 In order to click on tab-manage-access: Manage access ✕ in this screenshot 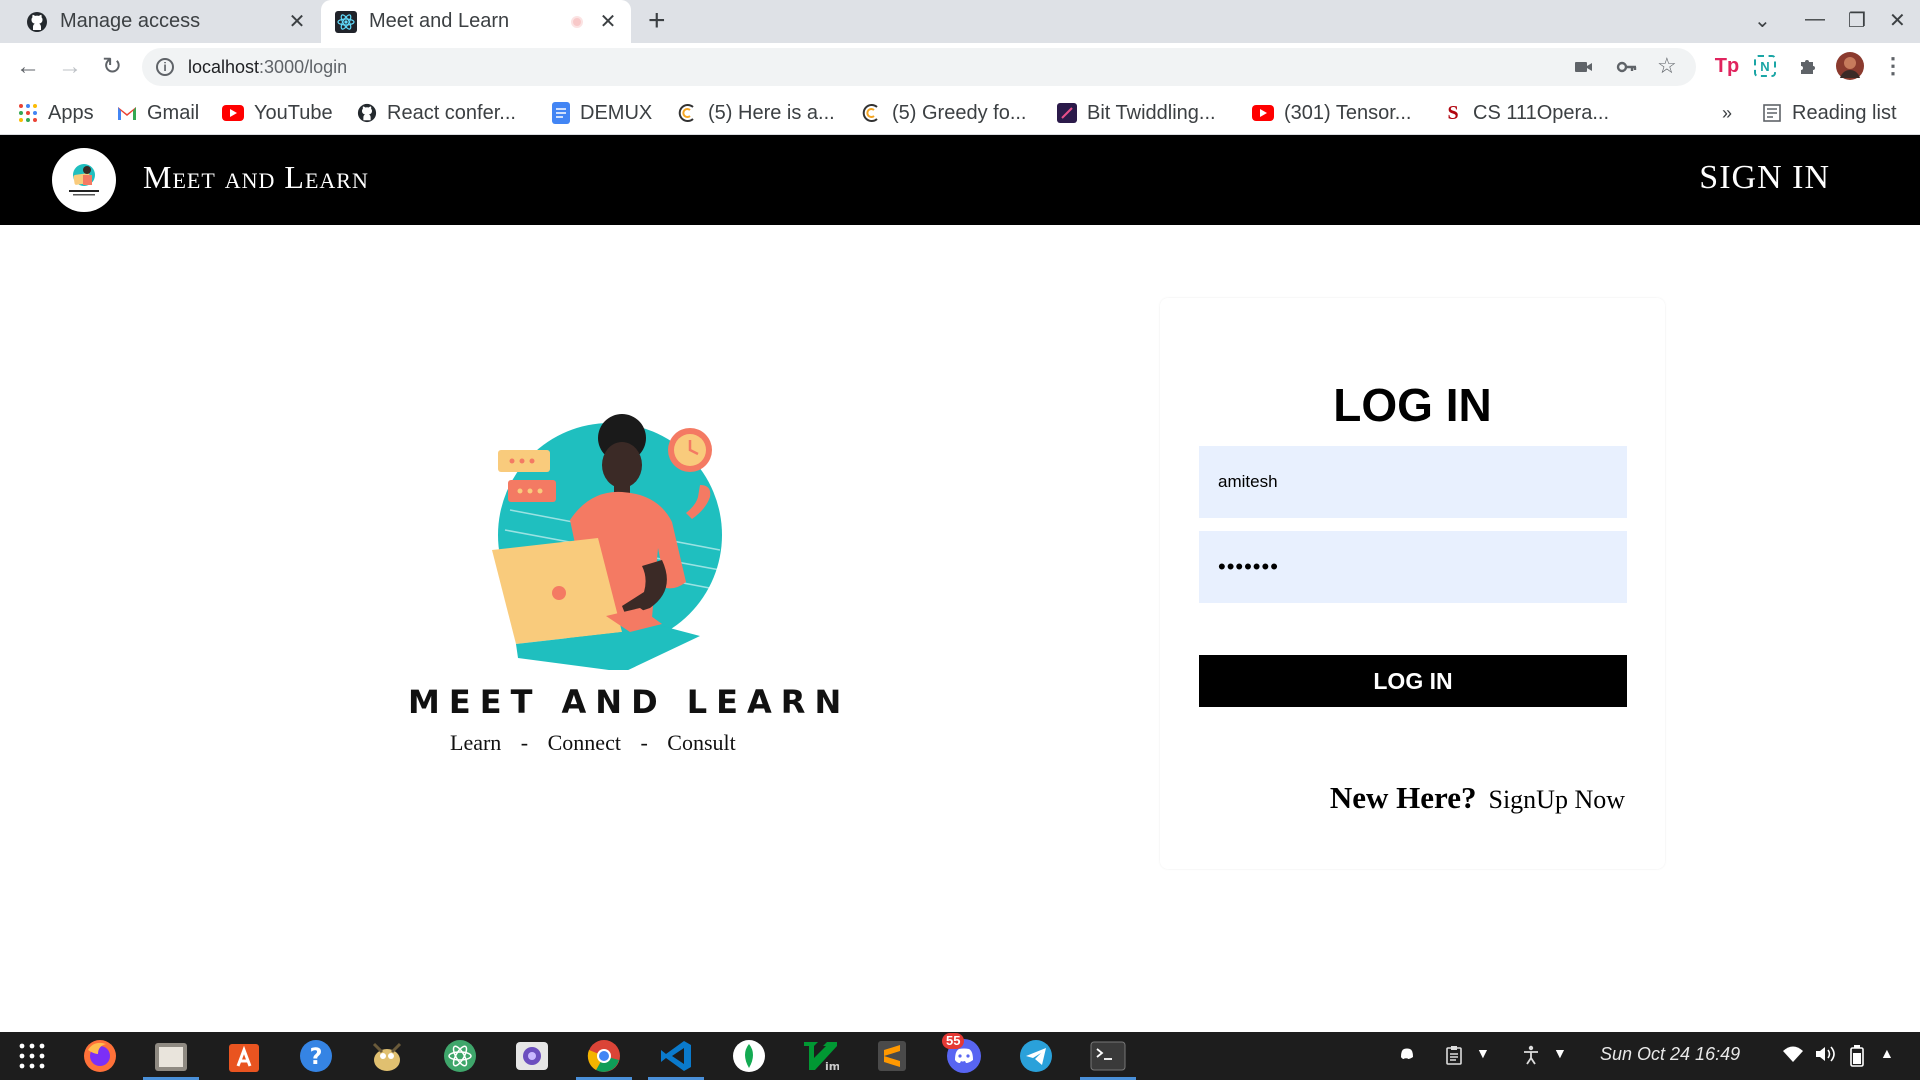, I will do `click(167, 21)`.